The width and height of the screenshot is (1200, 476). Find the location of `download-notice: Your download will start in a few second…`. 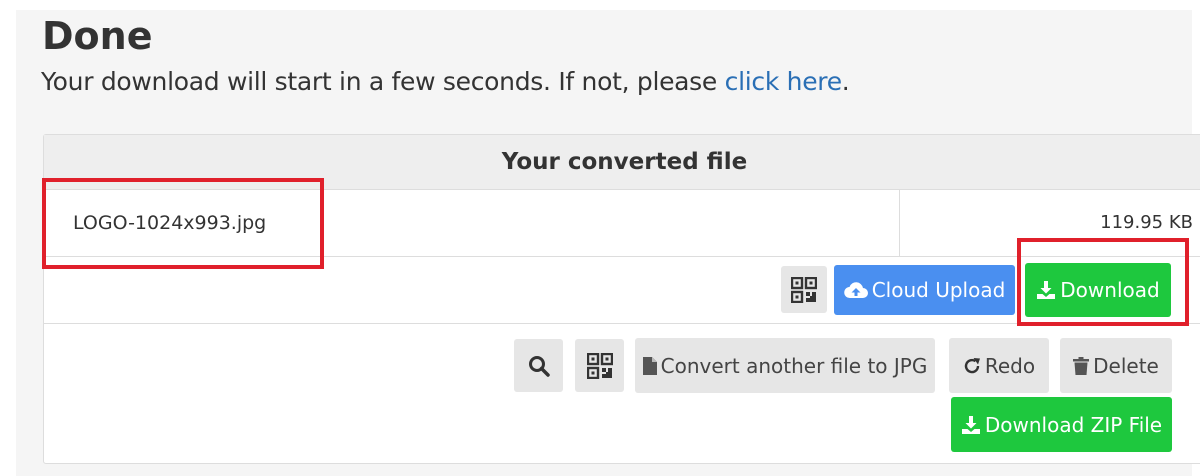

download-notice: Your download will start in a few second… is located at coordinates (445, 82).